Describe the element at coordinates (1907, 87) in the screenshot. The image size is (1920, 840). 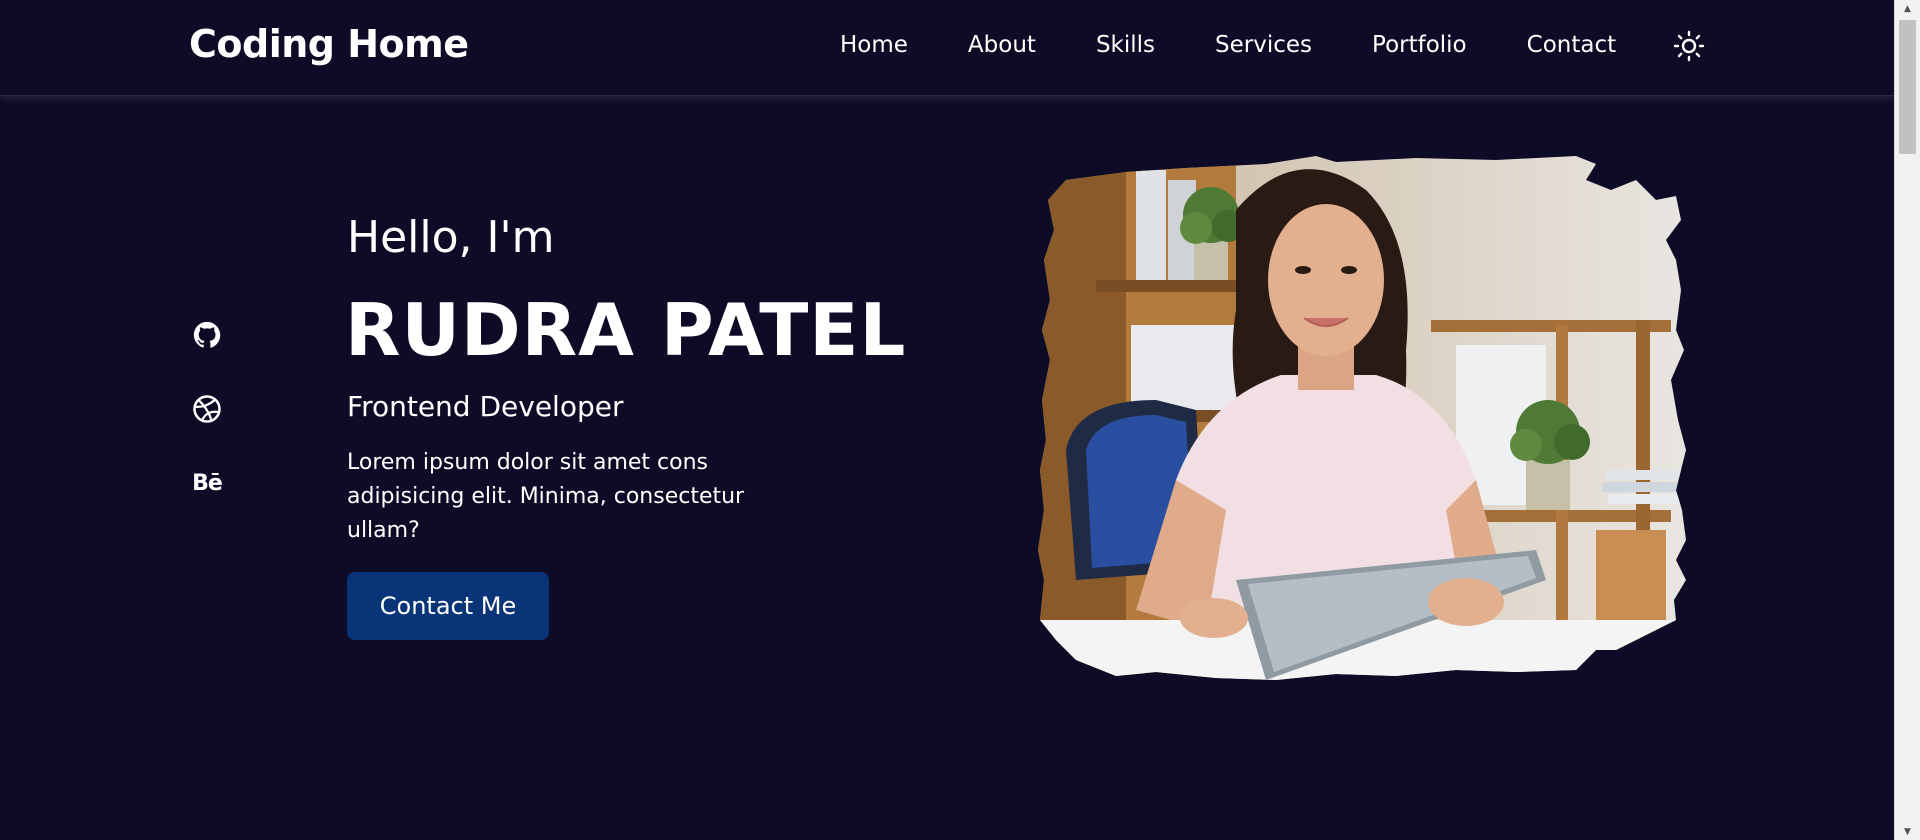
I see `scroll-thumb` at that location.